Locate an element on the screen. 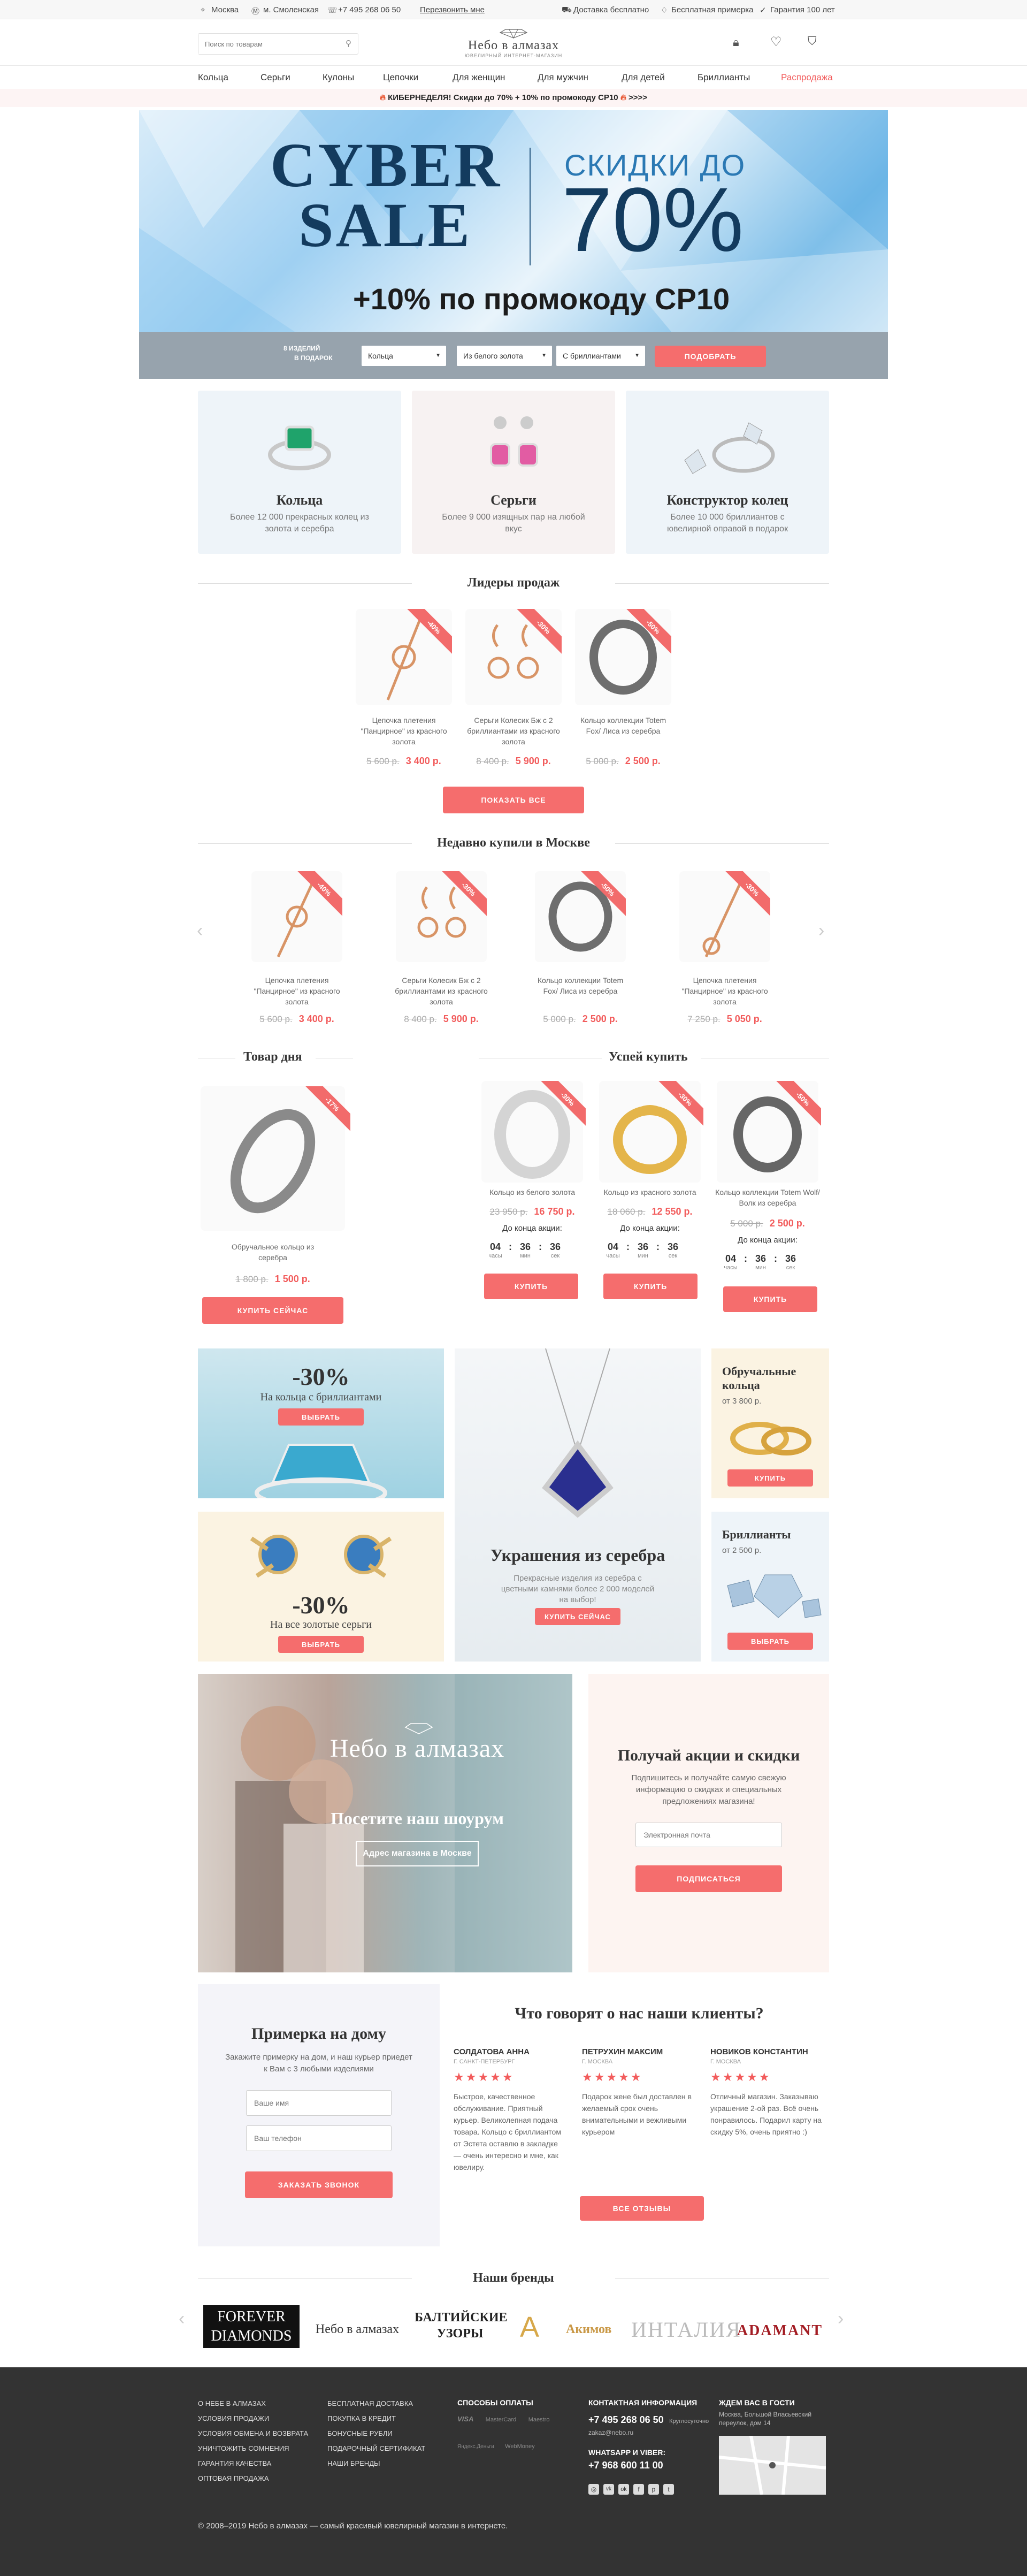  footer-whatsapp-phone: +7 968 600 11 00 is located at coordinates (652, 2465).